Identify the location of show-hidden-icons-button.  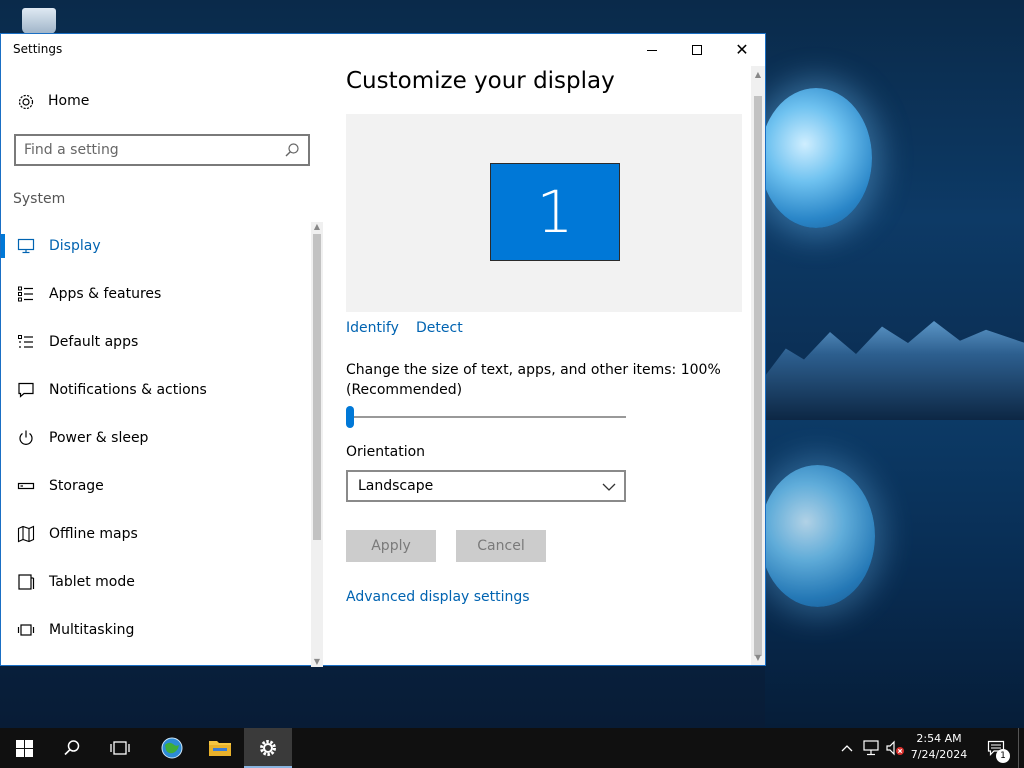
(847, 748).